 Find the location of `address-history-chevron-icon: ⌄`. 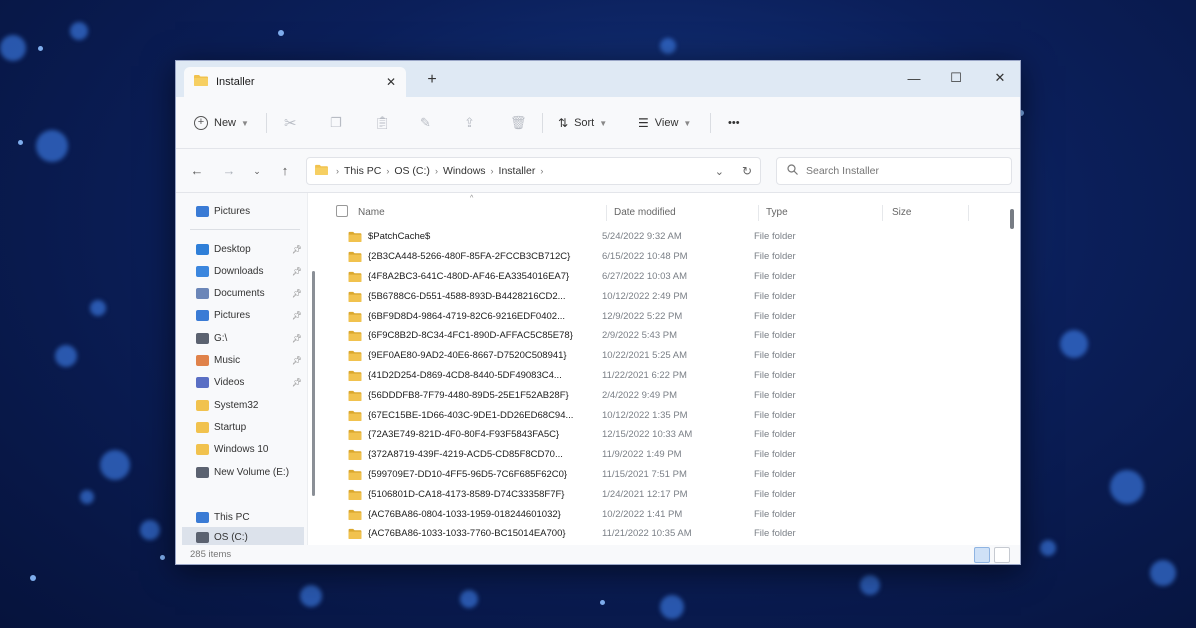

address-history-chevron-icon: ⌄ is located at coordinates (719, 171).